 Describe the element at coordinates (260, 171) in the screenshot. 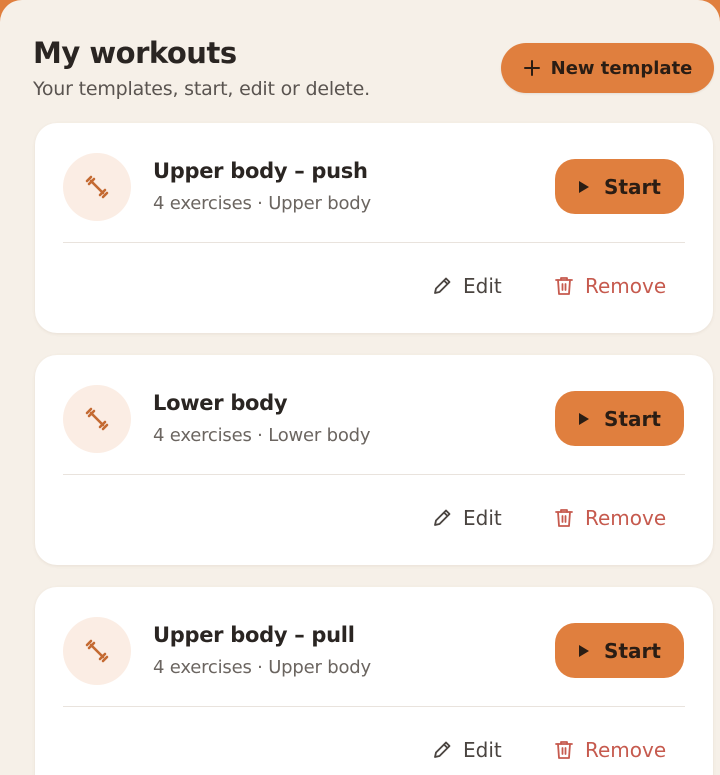

I see `workout-title: Upper body – push` at that location.